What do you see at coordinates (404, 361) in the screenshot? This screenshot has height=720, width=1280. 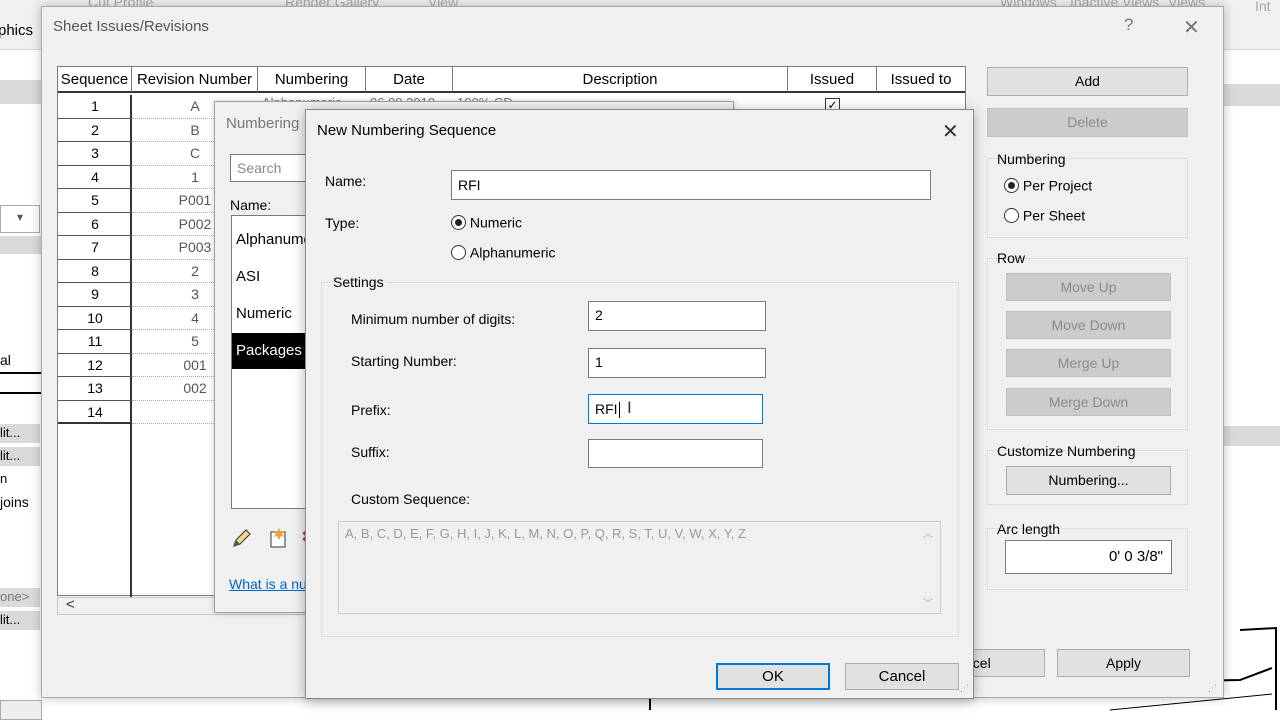 I see `starting-number-label: Starting Number:` at bounding box center [404, 361].